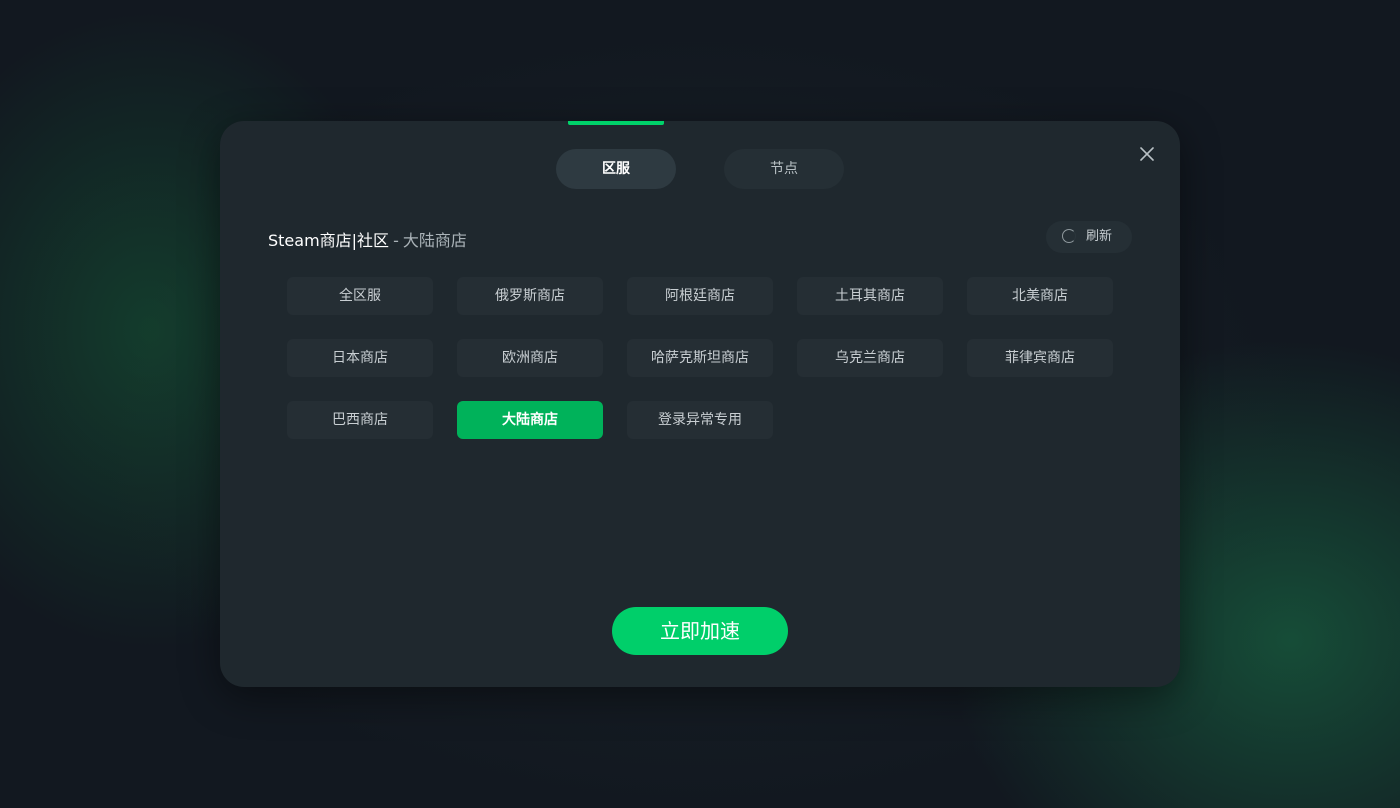 Image resolution: width=1400 pixels, height=808 pixels. What do you see at coordinates (1040, 296) in the screenshot?
I see `region-option: 北美商店` at bounding box center [1040, 296].